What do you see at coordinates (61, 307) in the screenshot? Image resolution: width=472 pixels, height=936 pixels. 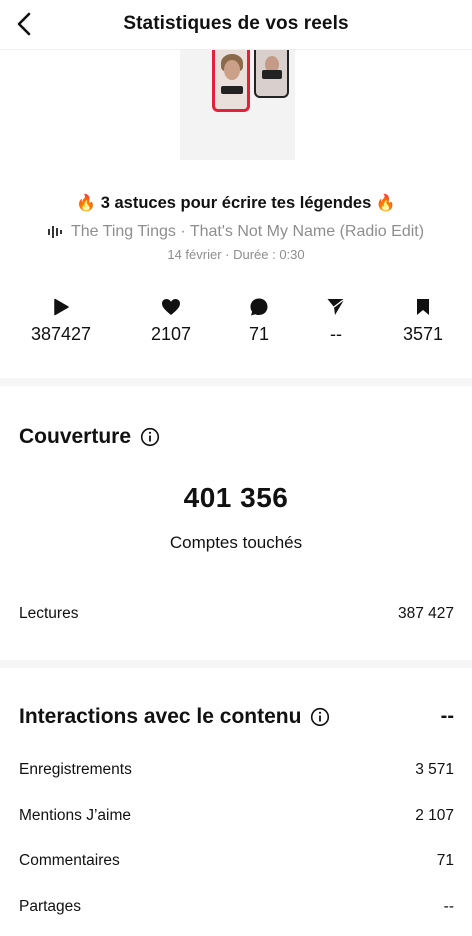 I see `play-icon` at bounding box center [61, 307].